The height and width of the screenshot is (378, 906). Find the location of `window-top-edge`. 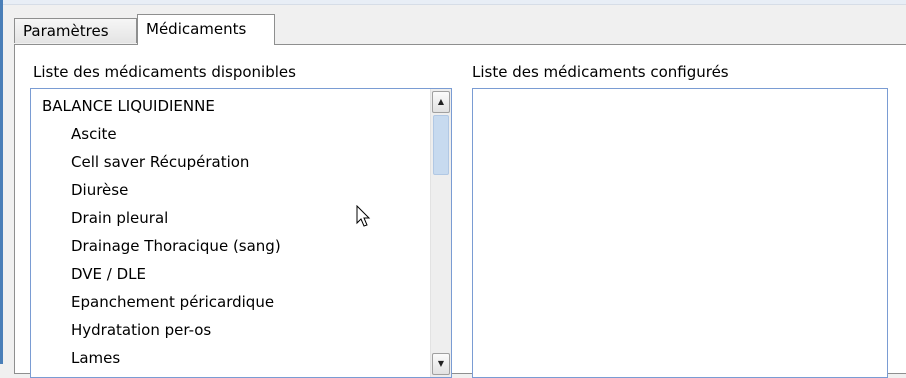

window-top-edge is located at coordinates (453, 2).